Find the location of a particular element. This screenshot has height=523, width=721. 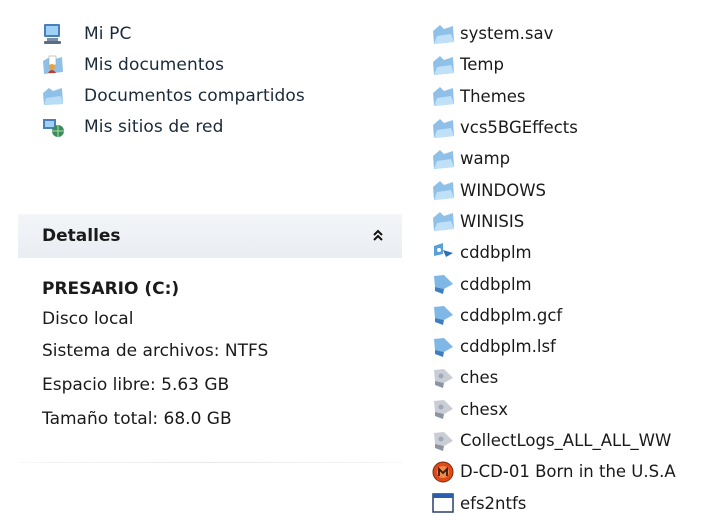

place-my-documents: Mis documentos is located at coordinates (172, 64).